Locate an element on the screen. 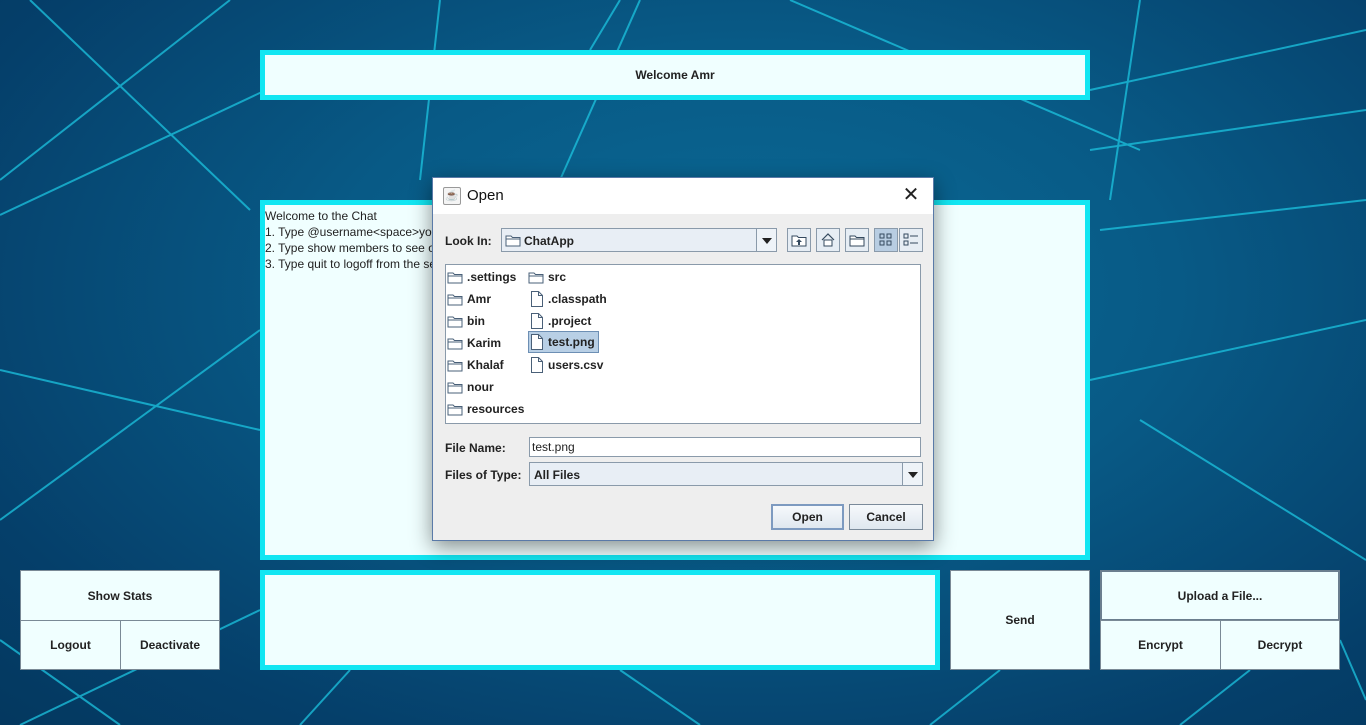 This screenshot has height=725, width=1366. dialog-titlebar: ☕ Open ✕ is located at coordinates (683, 196).